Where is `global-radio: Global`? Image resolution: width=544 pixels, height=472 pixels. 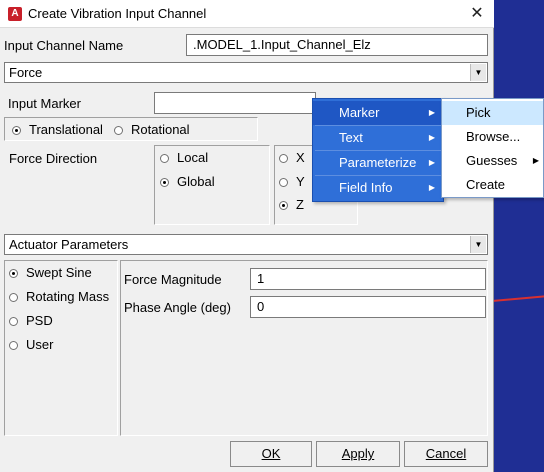
global-radio: Global is located at coordinates (187, 181).